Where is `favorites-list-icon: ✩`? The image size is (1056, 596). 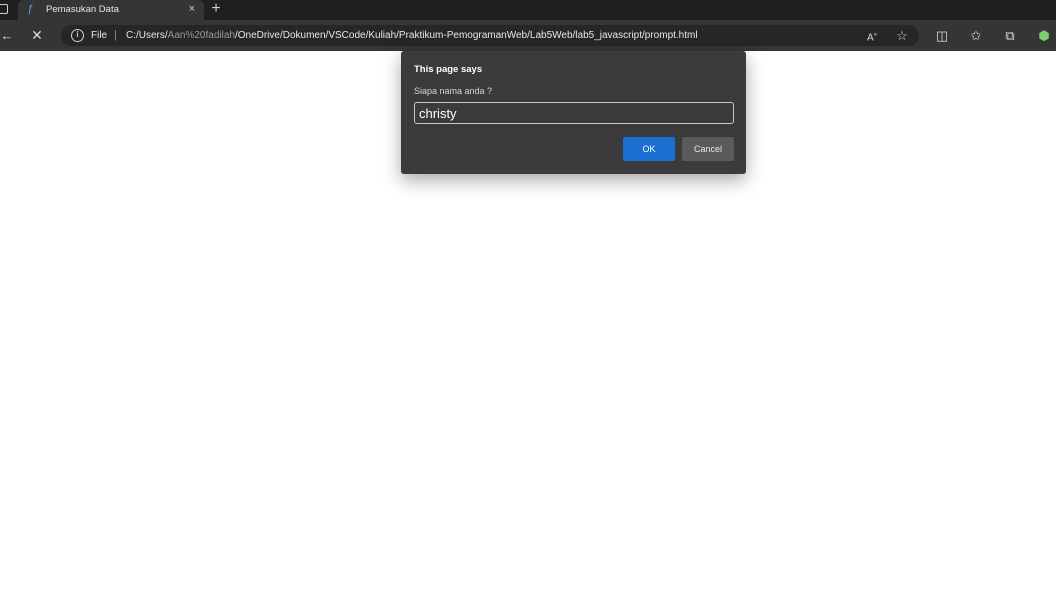 favorites-list-icon: ✩ is located at coordinates (976, 35).